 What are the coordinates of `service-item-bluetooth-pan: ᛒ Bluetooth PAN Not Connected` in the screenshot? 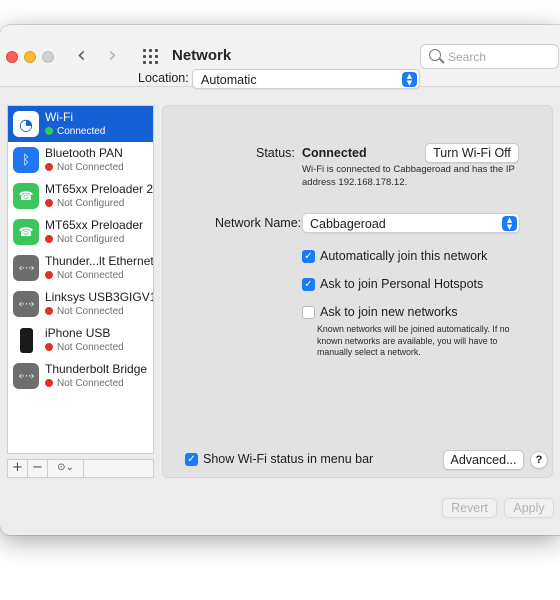 It's located at (80, 160).